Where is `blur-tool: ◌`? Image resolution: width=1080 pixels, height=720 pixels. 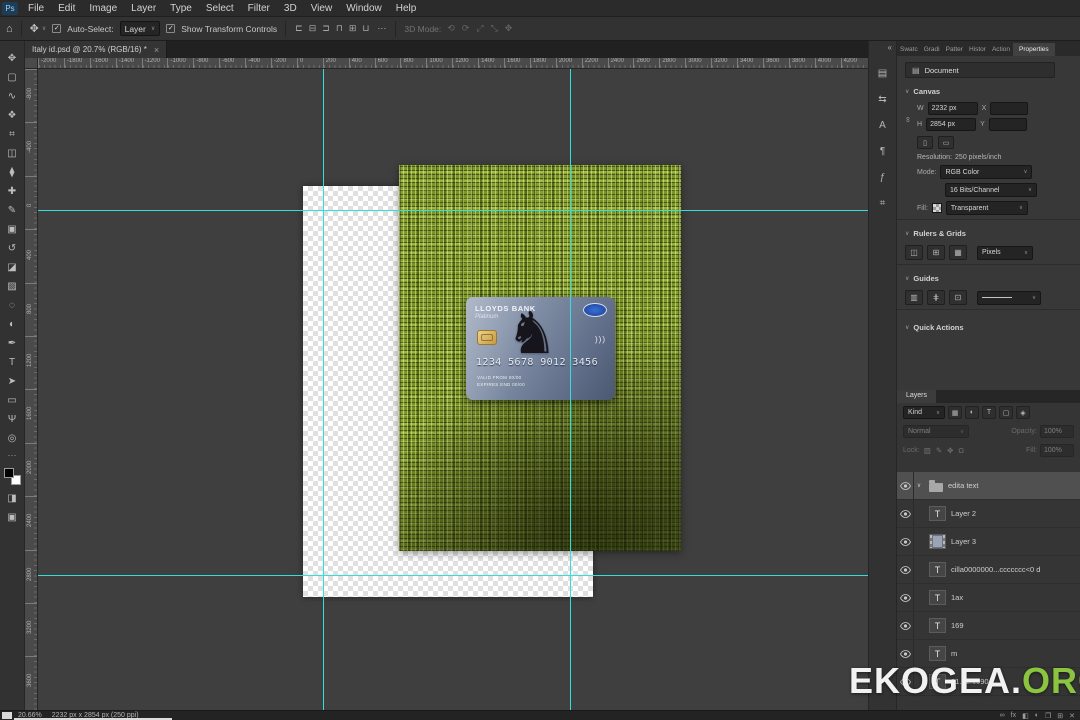
blur-tool: ◌ is located at coordinates (12, 305).